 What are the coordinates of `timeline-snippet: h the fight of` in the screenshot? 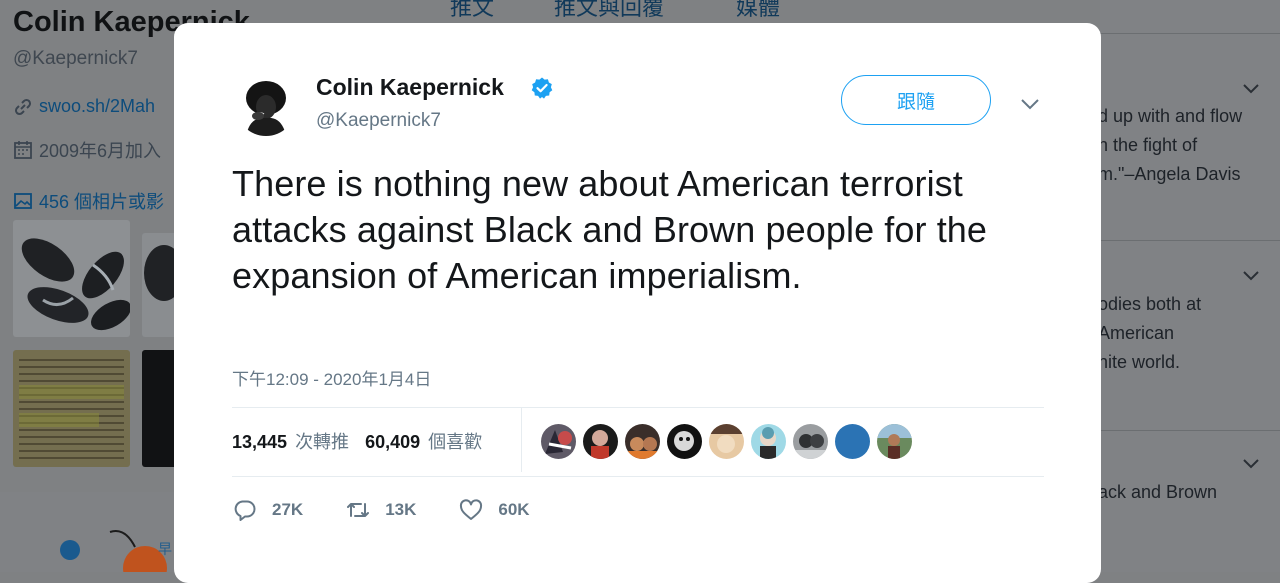 It's located at (1148, 145).